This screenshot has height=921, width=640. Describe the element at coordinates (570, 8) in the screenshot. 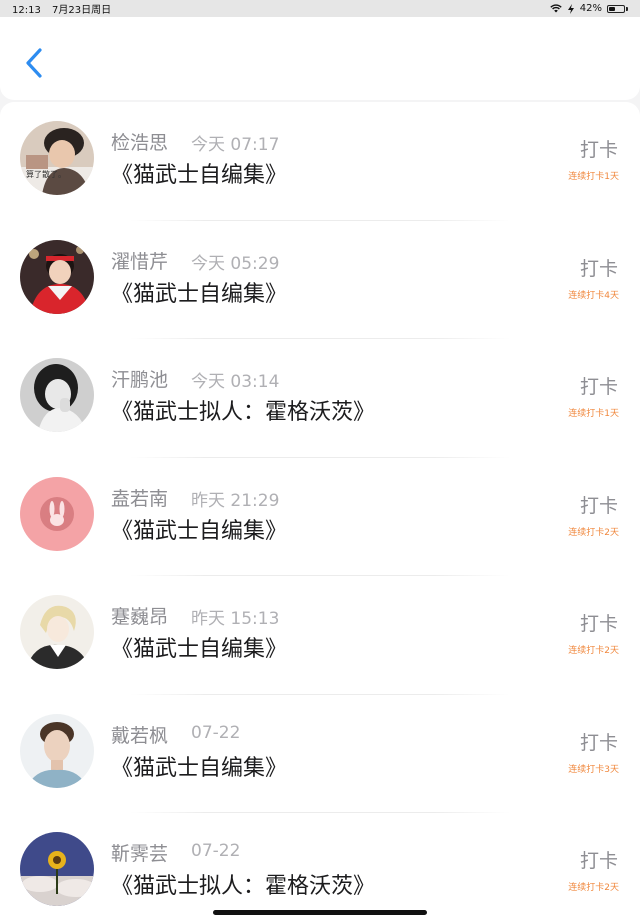

I see `charging-icon` at that location.